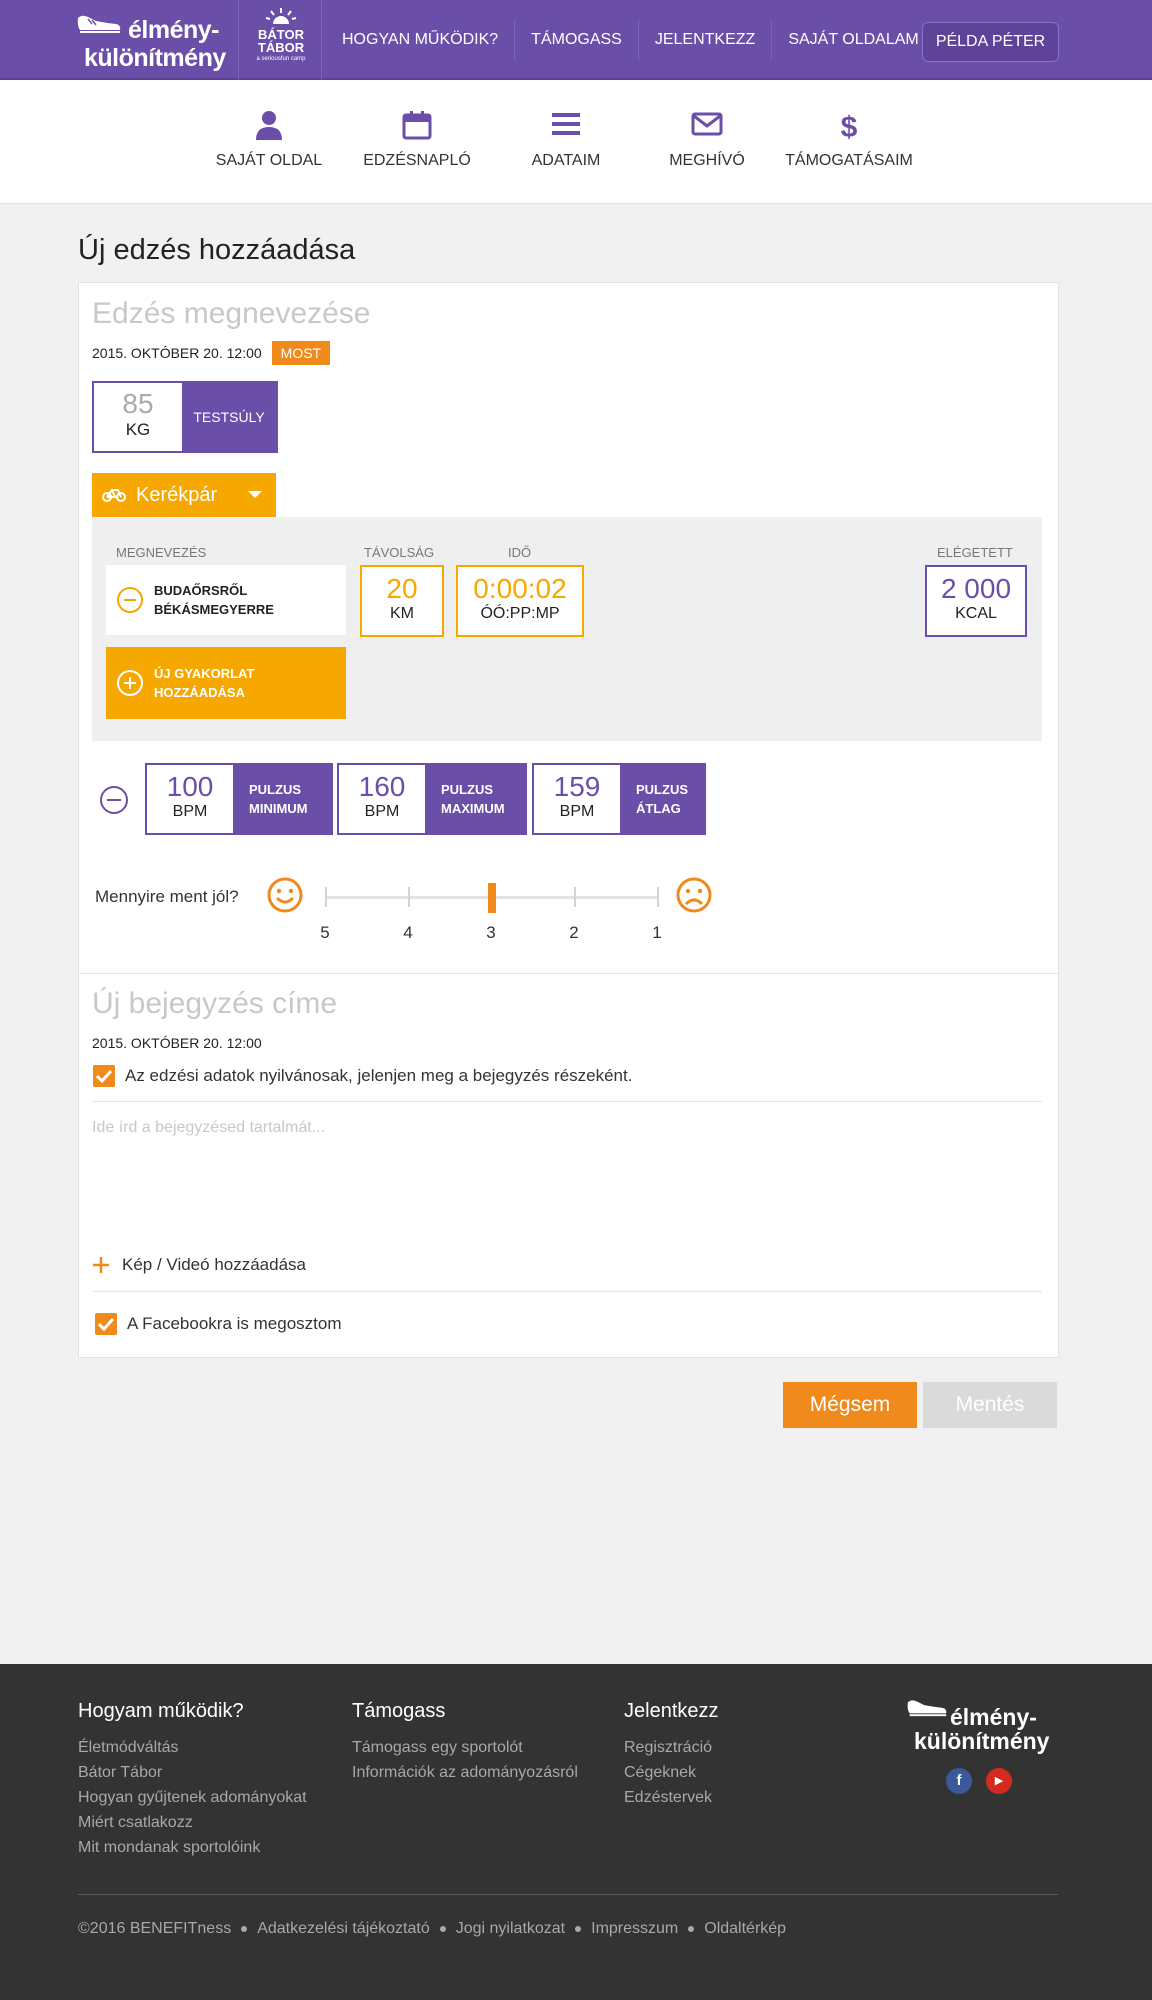 The width and height of the screenshot is (1152, 2000). I want to click on nav-how-it-works: HOGYAN MŰKÖDIK?, so click(421, 40).